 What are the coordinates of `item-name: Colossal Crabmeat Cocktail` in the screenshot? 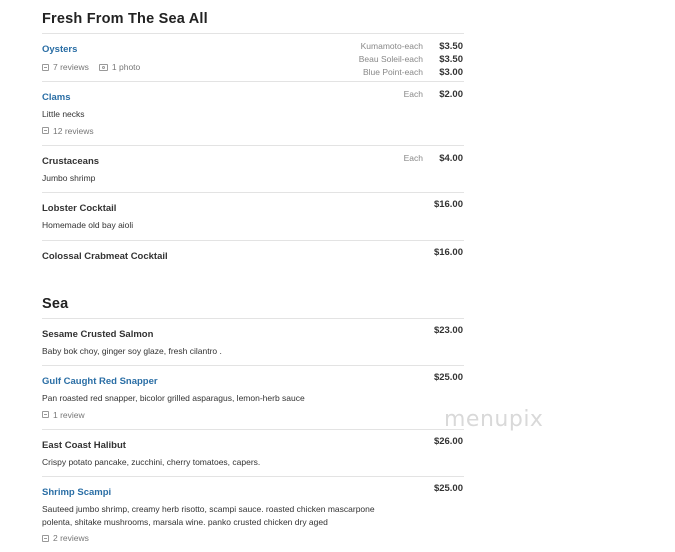 It's located at (105, 256).